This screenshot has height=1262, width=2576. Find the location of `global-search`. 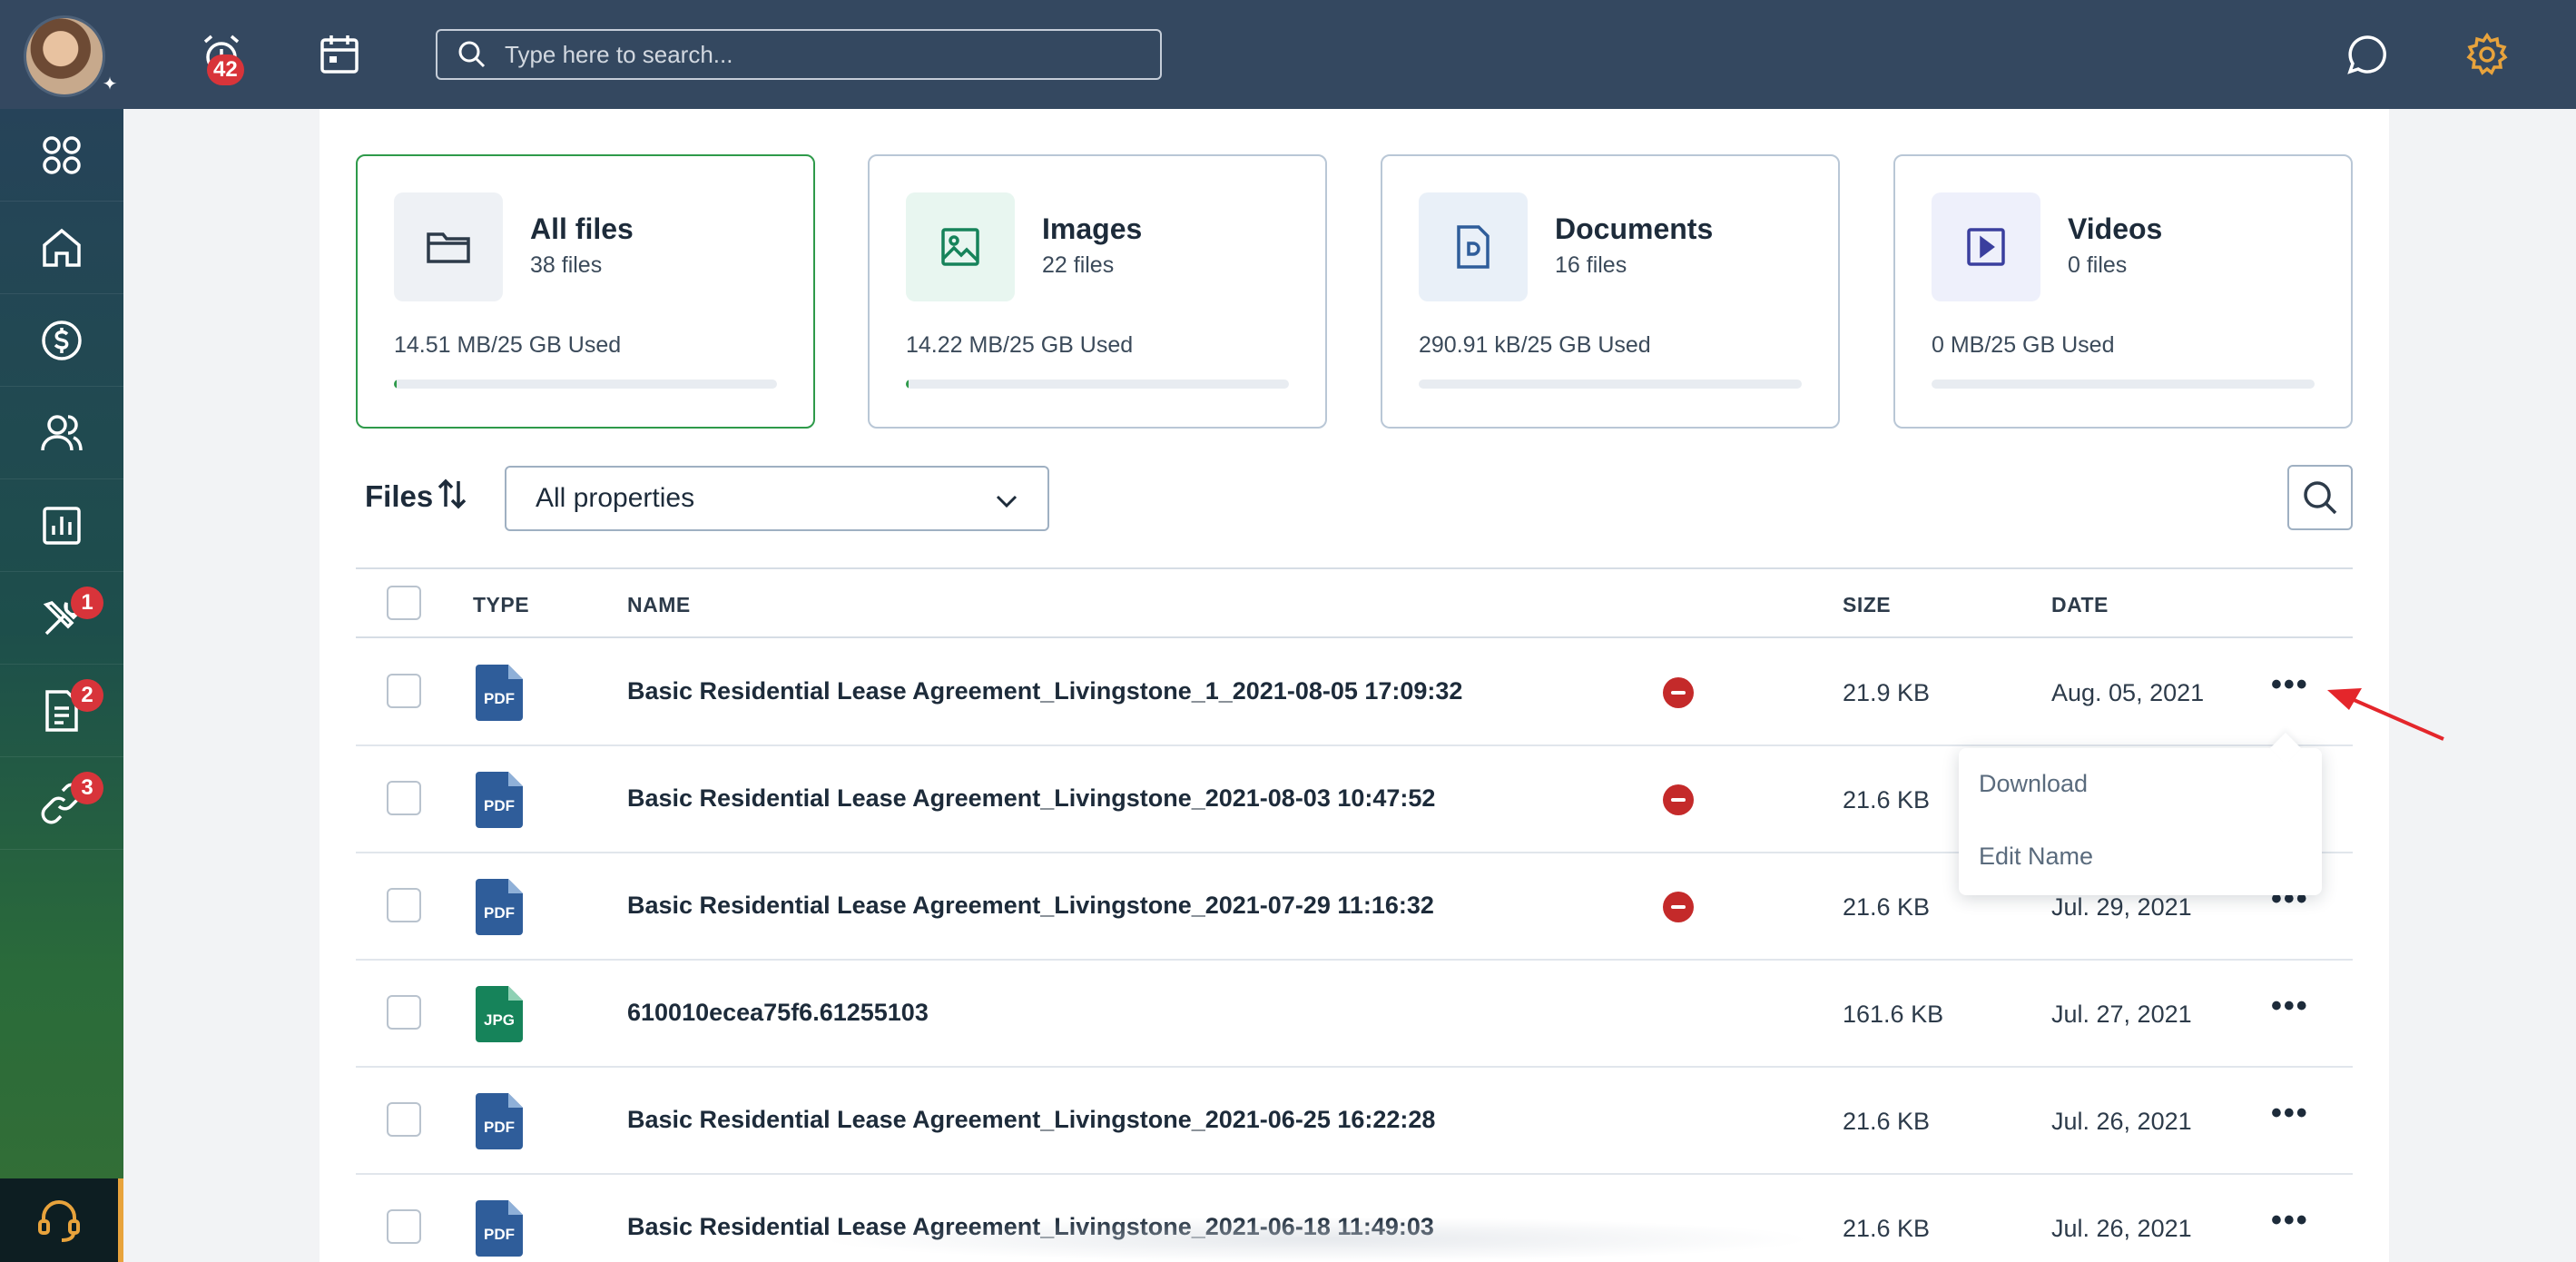

global-search is located at coordinates (799, 54).